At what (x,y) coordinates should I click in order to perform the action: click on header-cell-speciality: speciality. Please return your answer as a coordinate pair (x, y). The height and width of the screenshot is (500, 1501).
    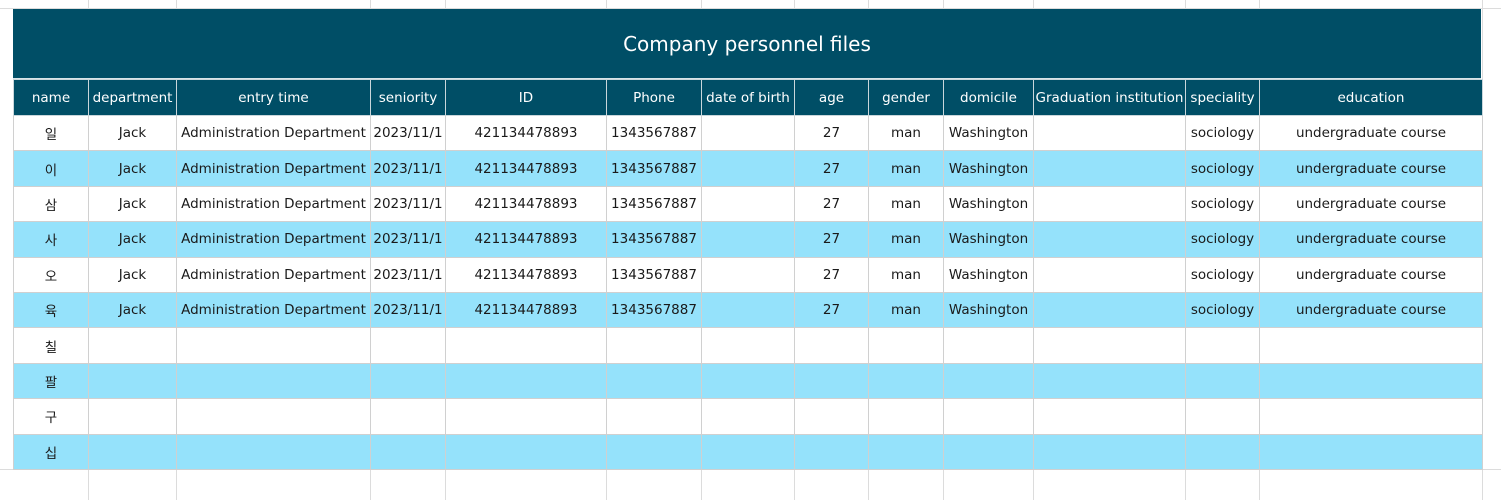
    Looking at the image, I should click on (1222, 97).